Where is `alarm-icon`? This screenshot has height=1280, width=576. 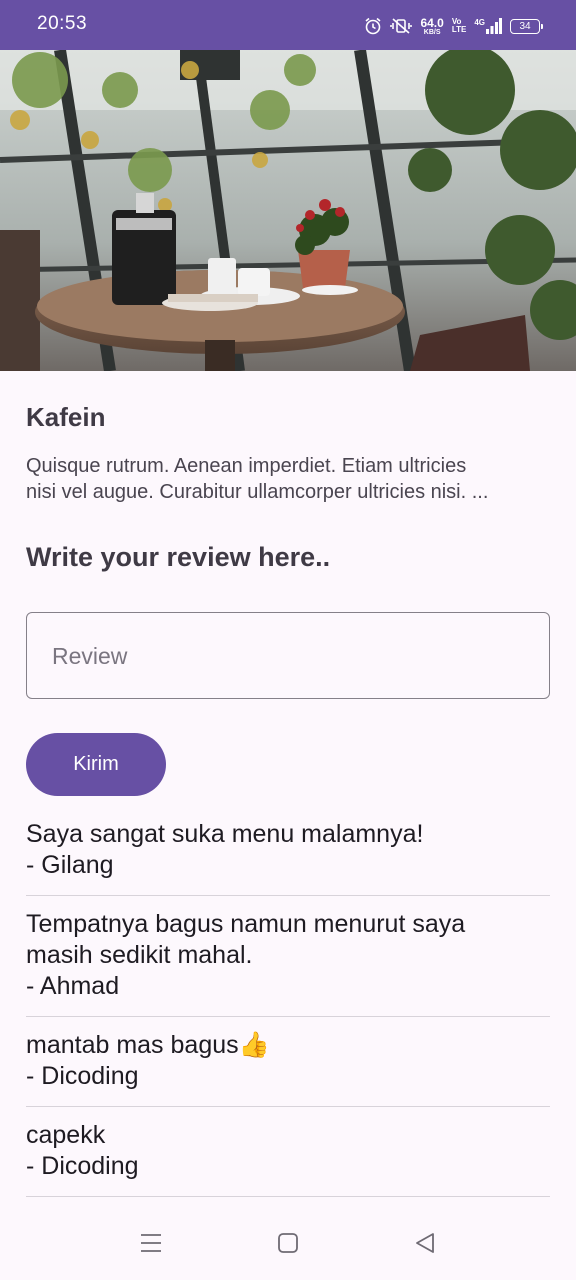
alarm-icon is located at coordinates (373, 26).